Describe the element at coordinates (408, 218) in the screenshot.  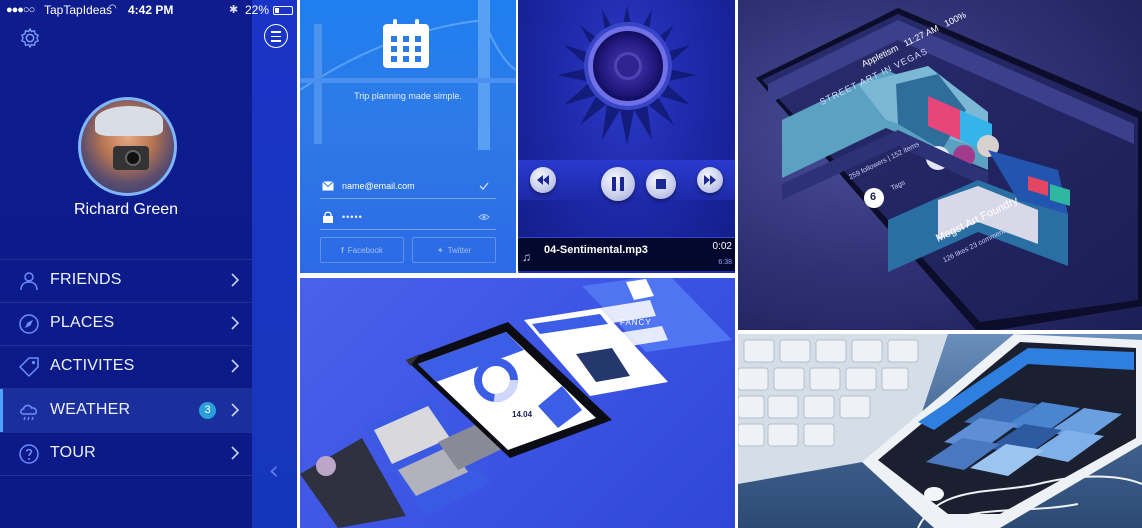
I see `password-field: •••••` at that location.